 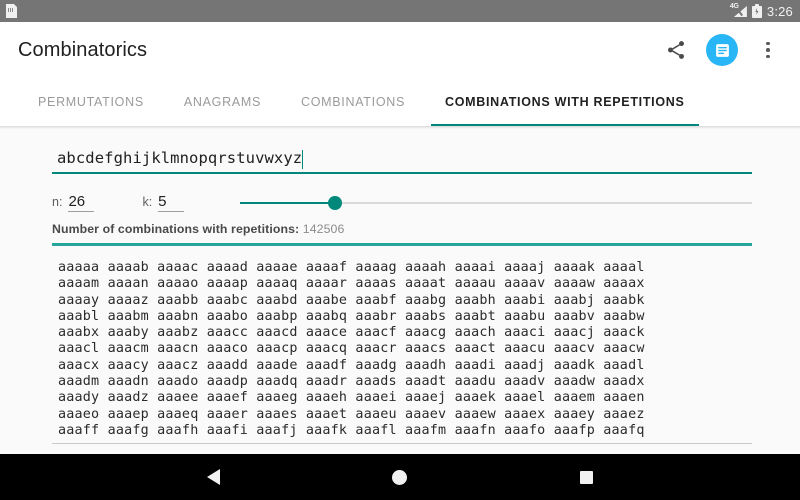 I want to click on app-bar: Combinatorics, so click(x=400, y=50).